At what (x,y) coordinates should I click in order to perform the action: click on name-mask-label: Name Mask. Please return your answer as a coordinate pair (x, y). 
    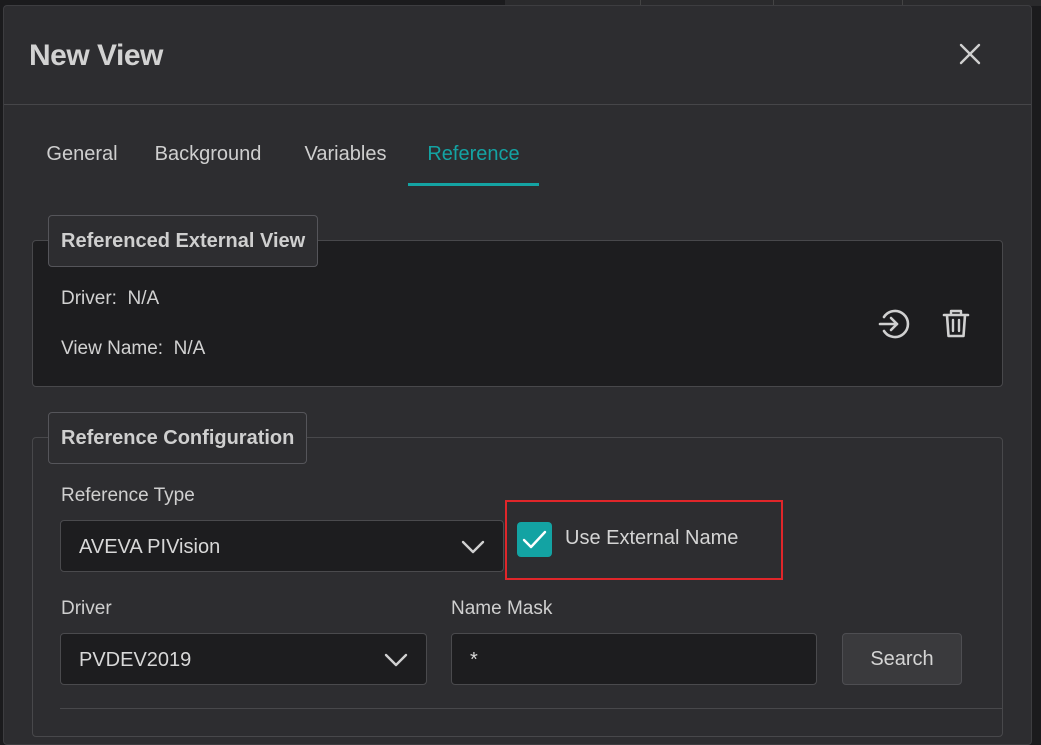
    Looking at the image, I should click on (502, 608).